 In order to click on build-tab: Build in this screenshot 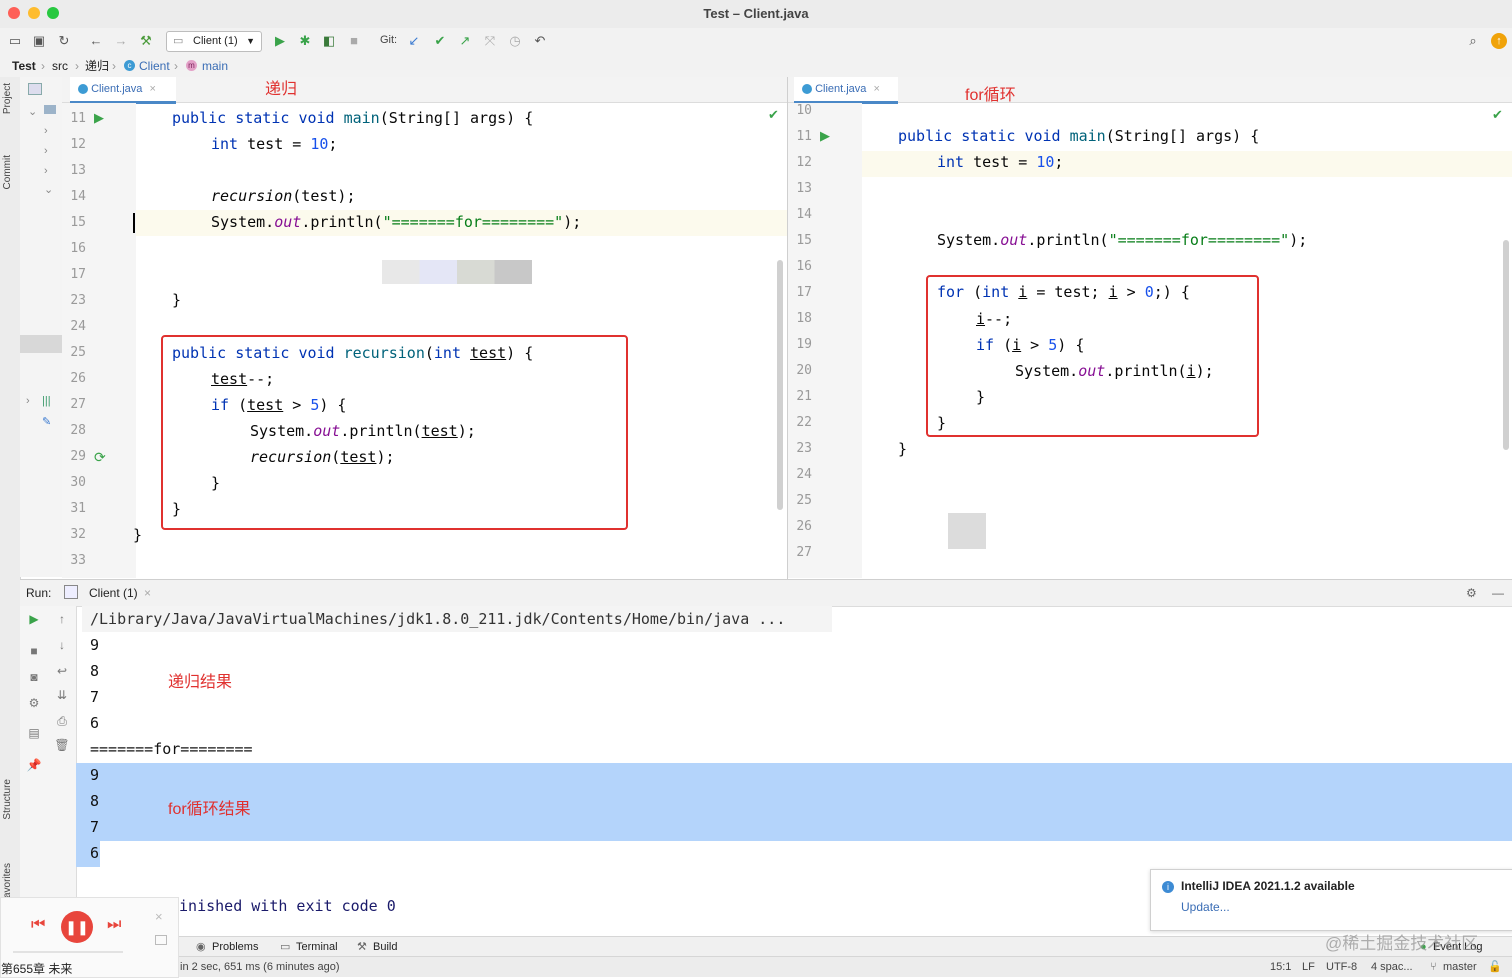, I will do `click(385, 947)`.